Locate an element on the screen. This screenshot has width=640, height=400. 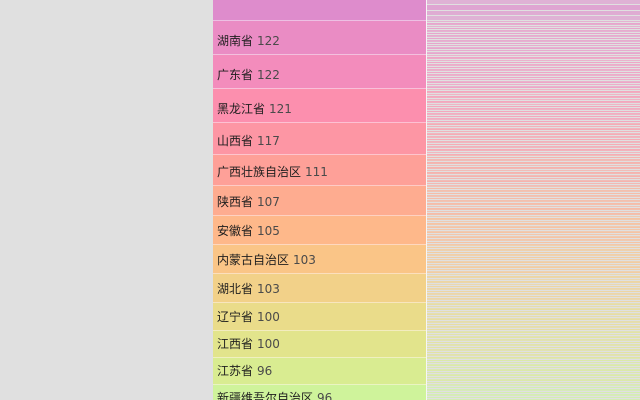
band-label: 广东省 122 is located at coordinates (248, 75).